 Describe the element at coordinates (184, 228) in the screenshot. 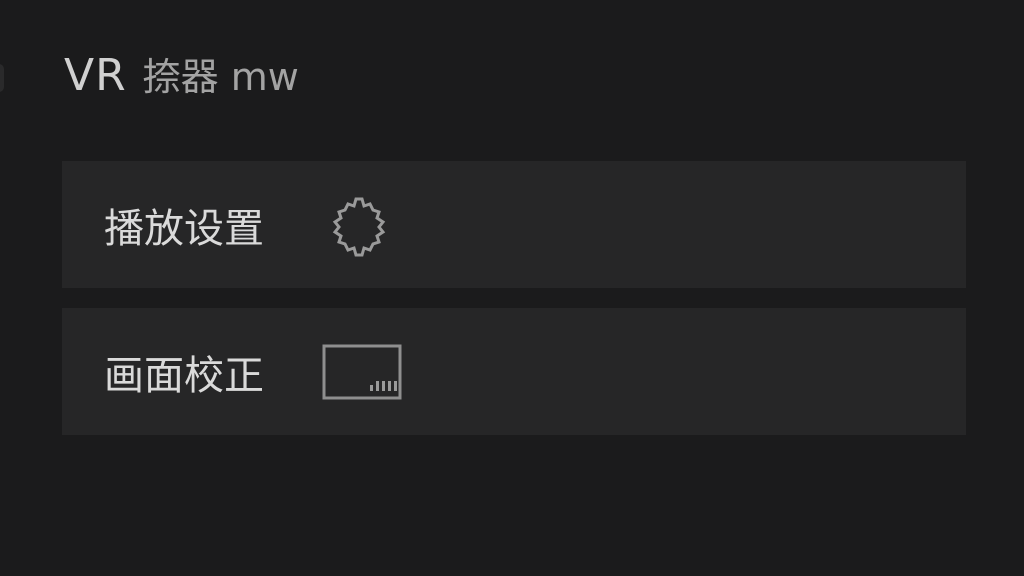

I see `menu-item-label: 播放设置` at that location.